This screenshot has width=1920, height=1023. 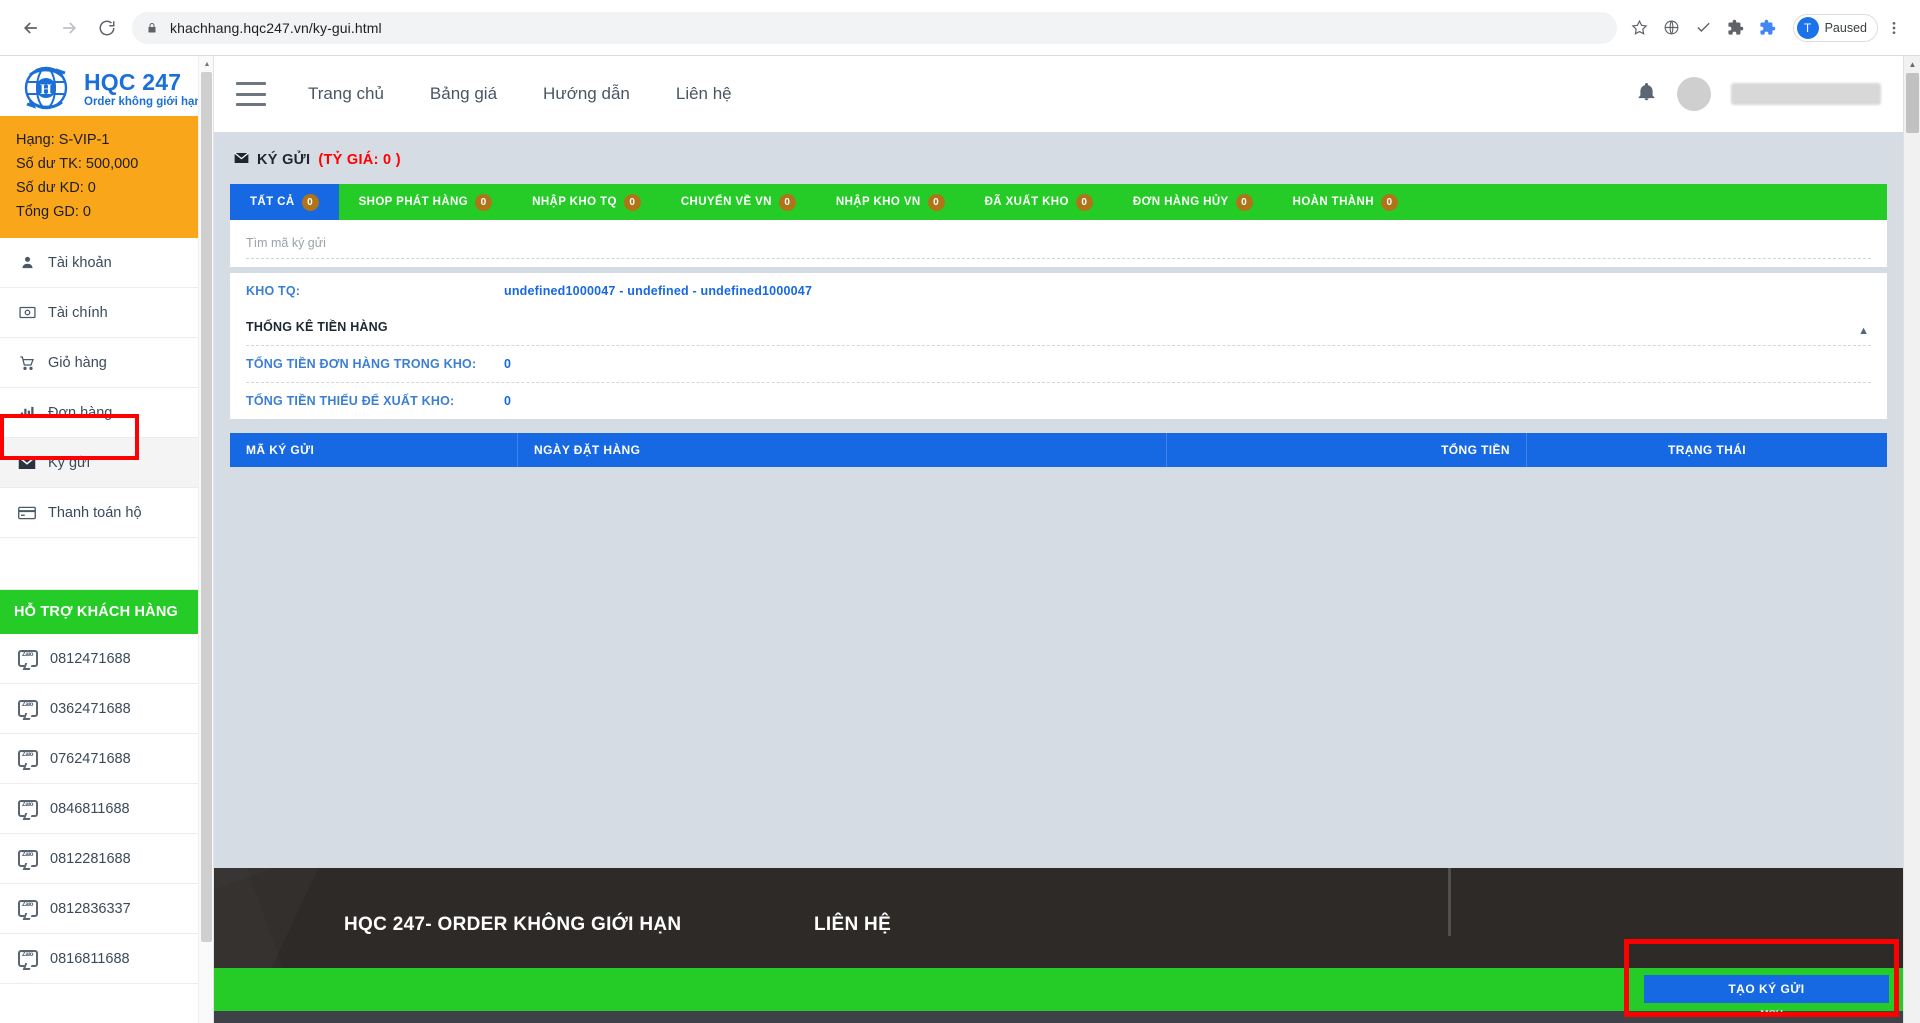 I want to click on support-phone-item: 0812836337, so click(x=106, y=909).